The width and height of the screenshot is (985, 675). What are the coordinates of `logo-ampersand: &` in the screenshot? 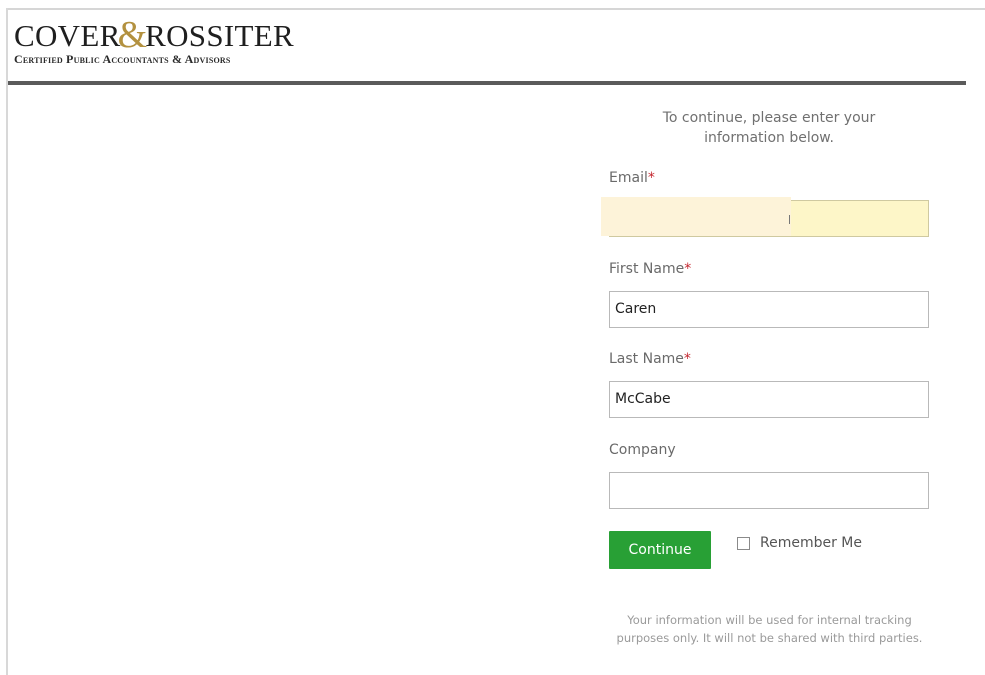 It's located at (132, 35).